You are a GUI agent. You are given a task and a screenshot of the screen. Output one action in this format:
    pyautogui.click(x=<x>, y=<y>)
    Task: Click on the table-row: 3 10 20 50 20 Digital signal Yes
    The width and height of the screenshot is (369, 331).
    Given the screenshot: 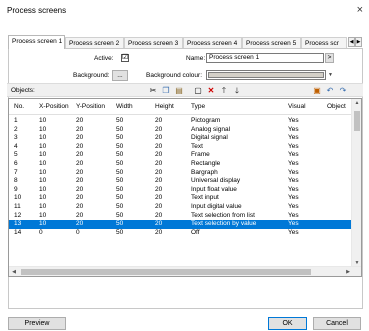 What is the action you would take?
    pyautogui.click(x=180, y=138)
    